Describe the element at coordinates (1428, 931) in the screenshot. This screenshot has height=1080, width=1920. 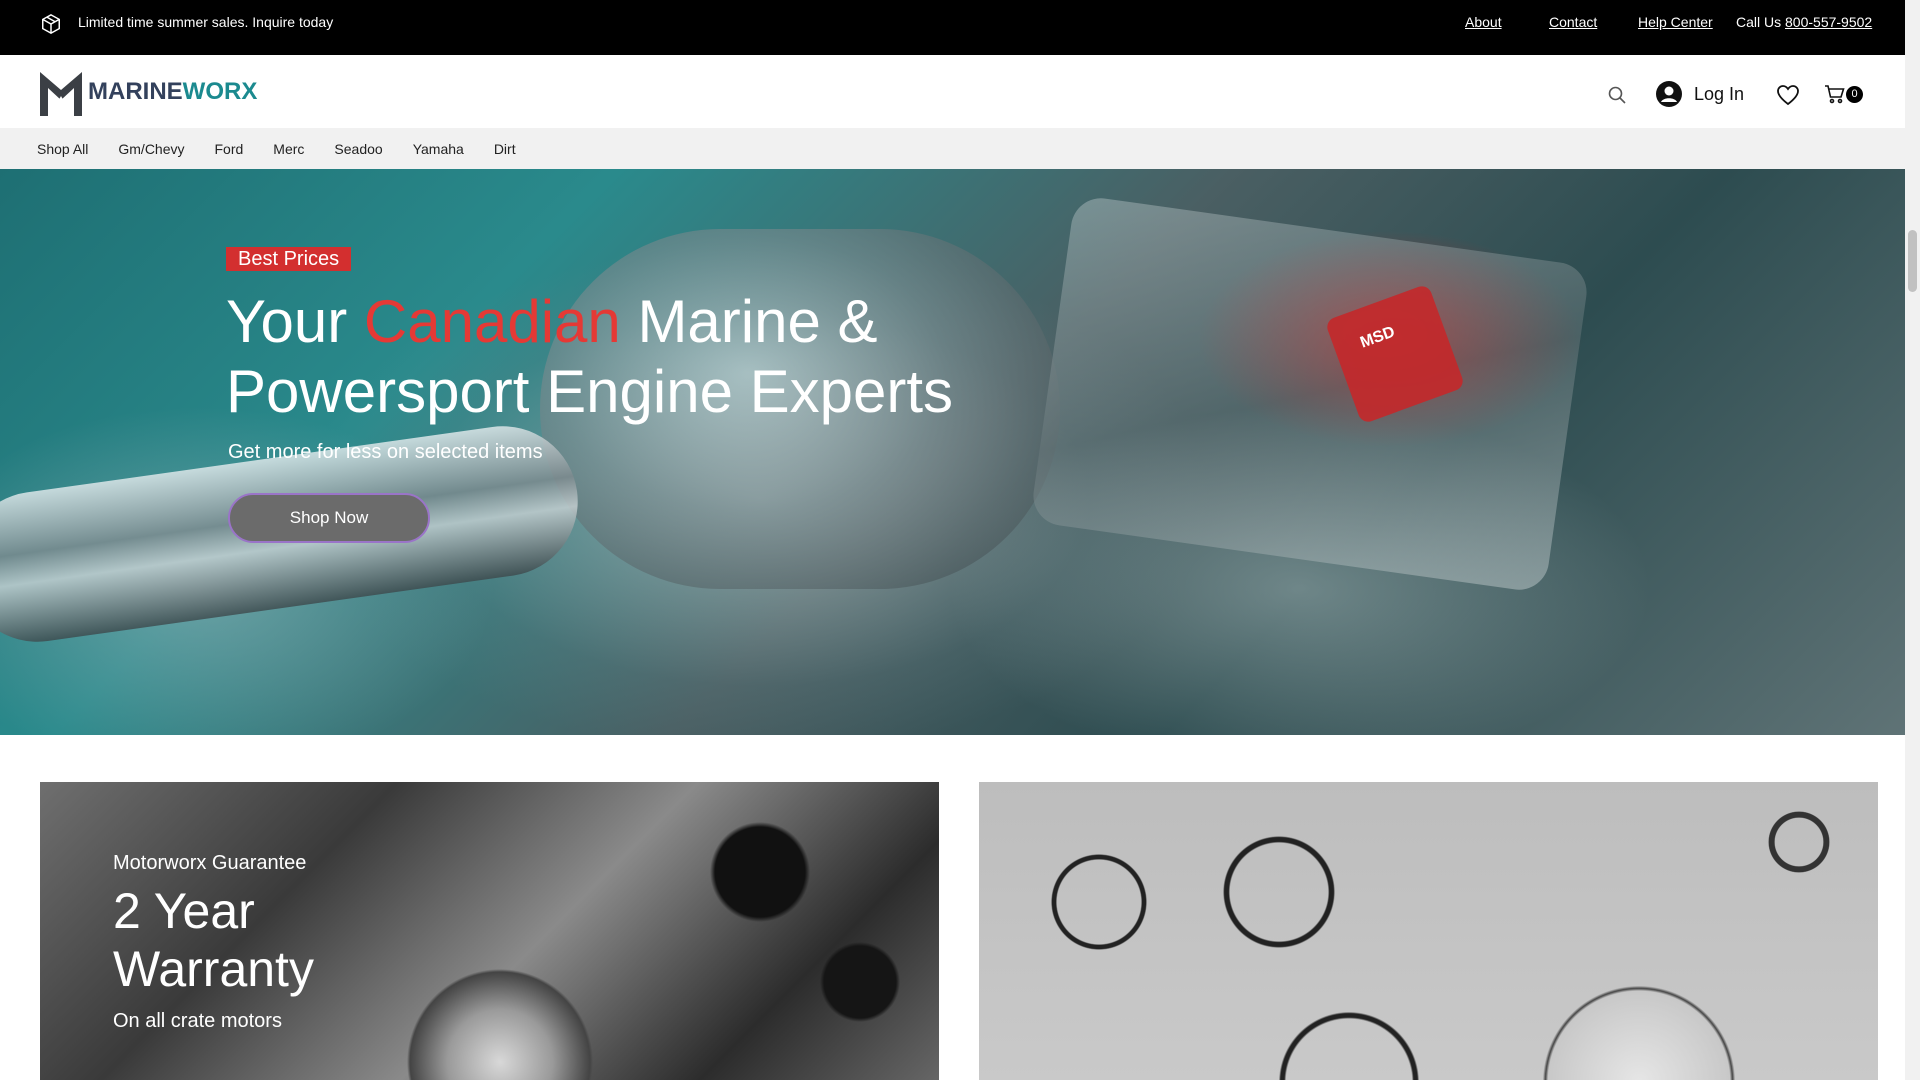
I see `gasket-kit-card` at that location.